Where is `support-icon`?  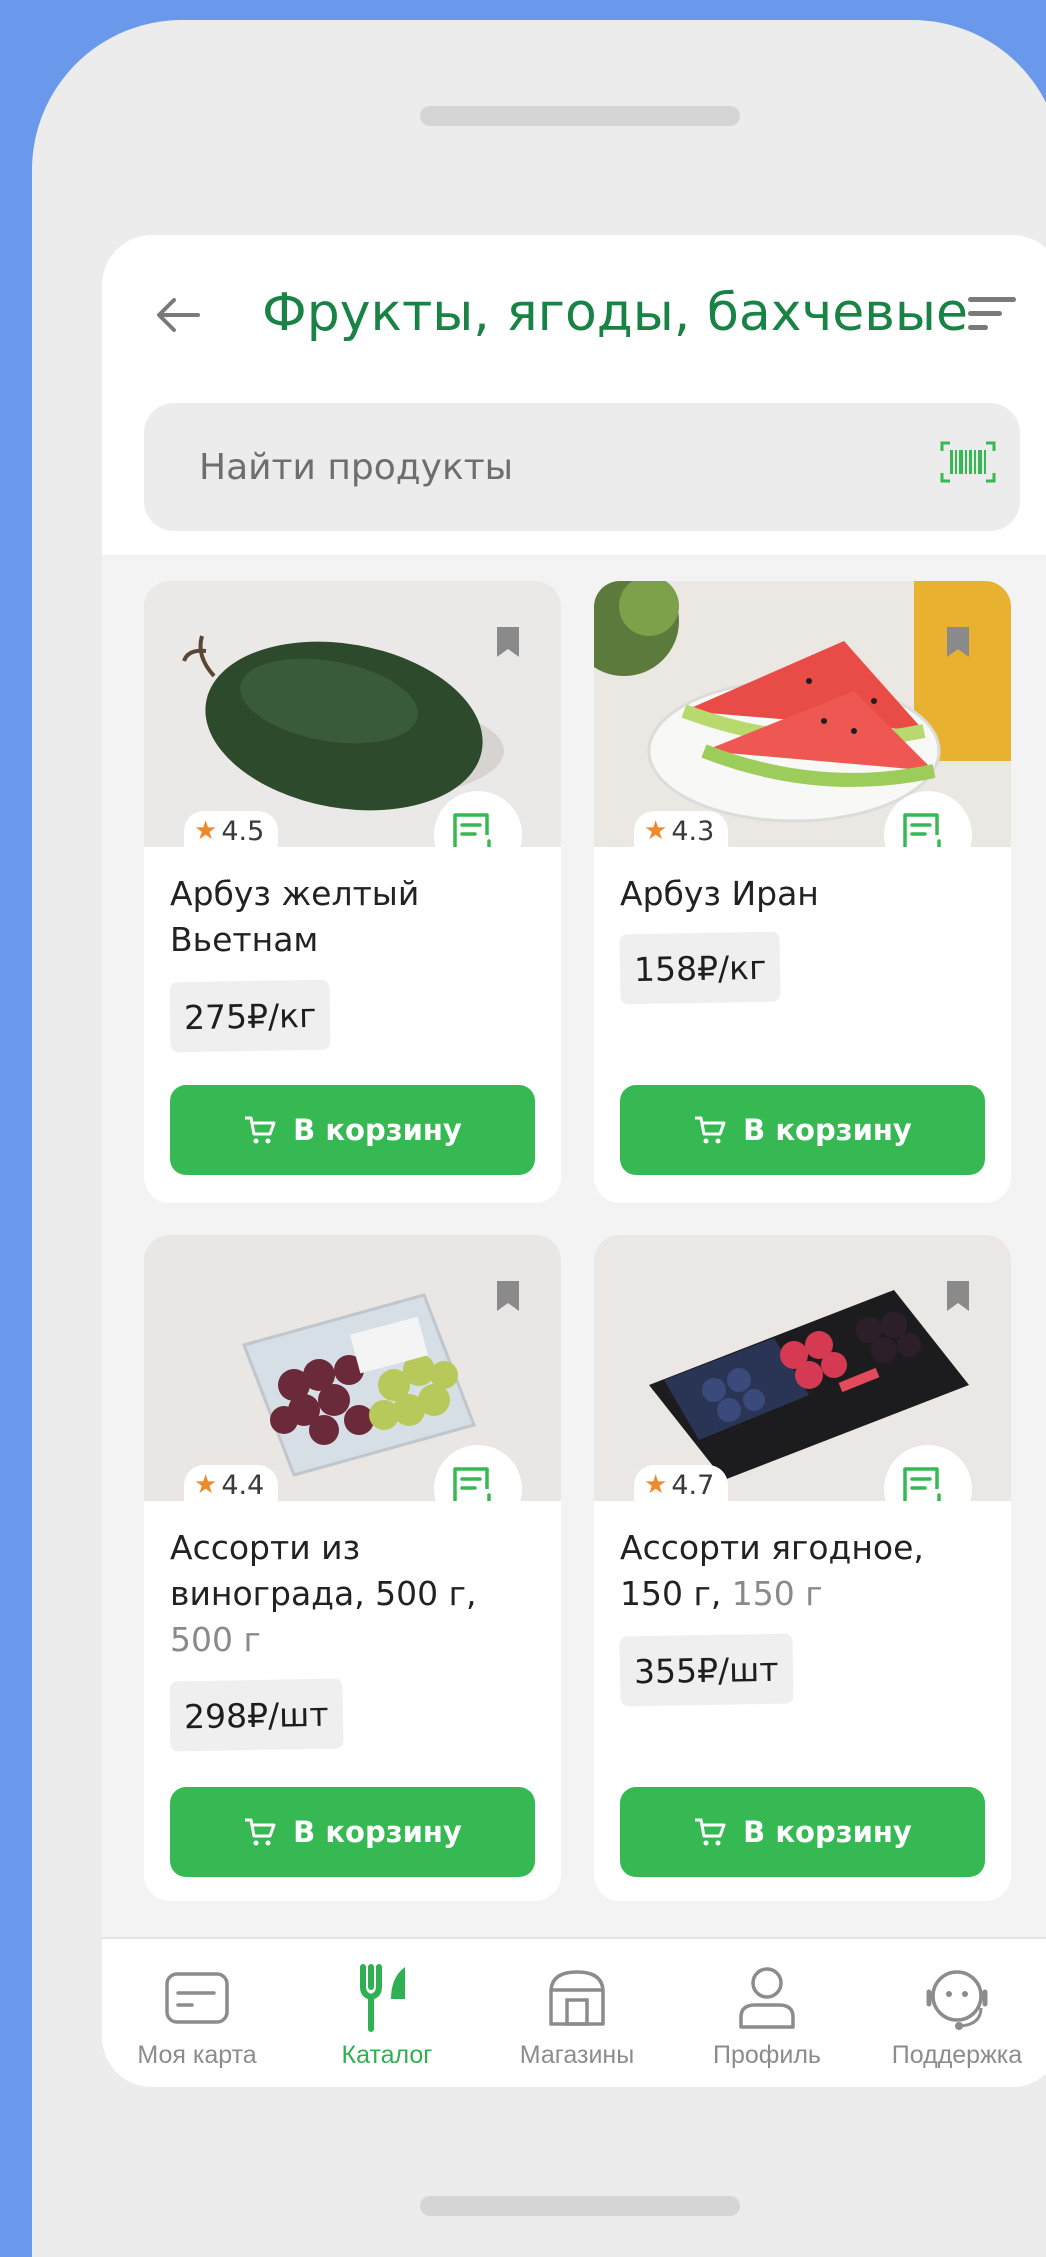
support-icon is located at coordinates (957, 2000).